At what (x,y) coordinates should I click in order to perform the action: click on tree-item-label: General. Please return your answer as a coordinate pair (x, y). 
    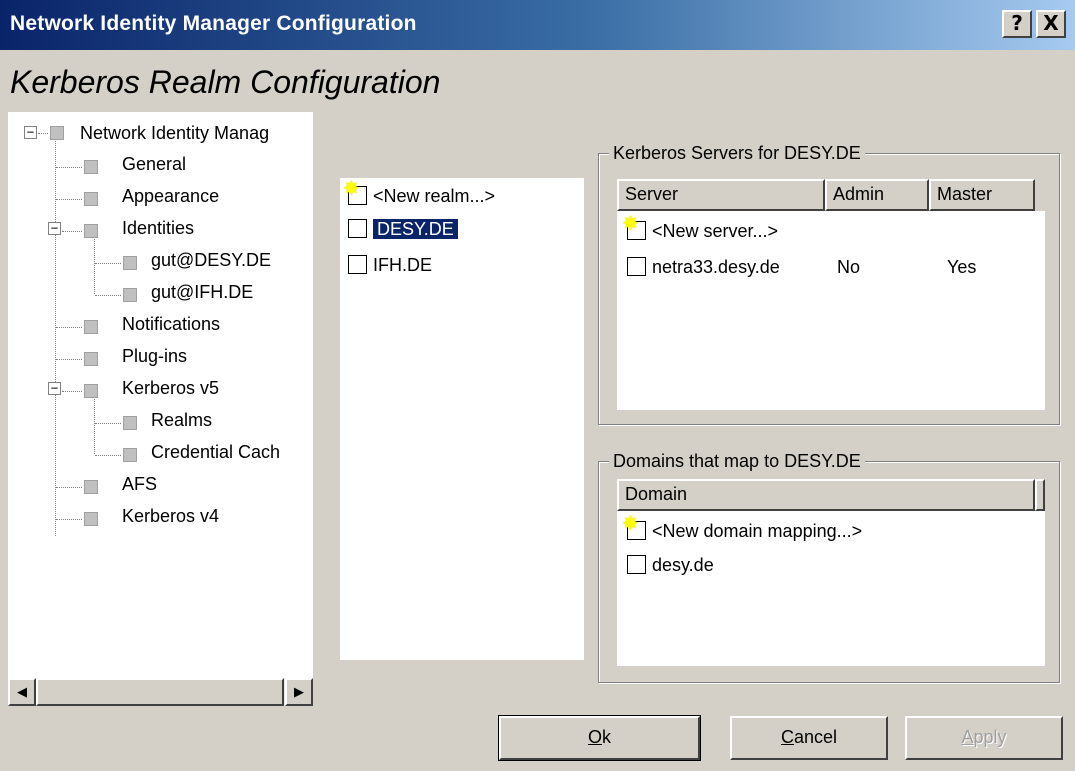
    Looking at the image, I should click on (154, 164).